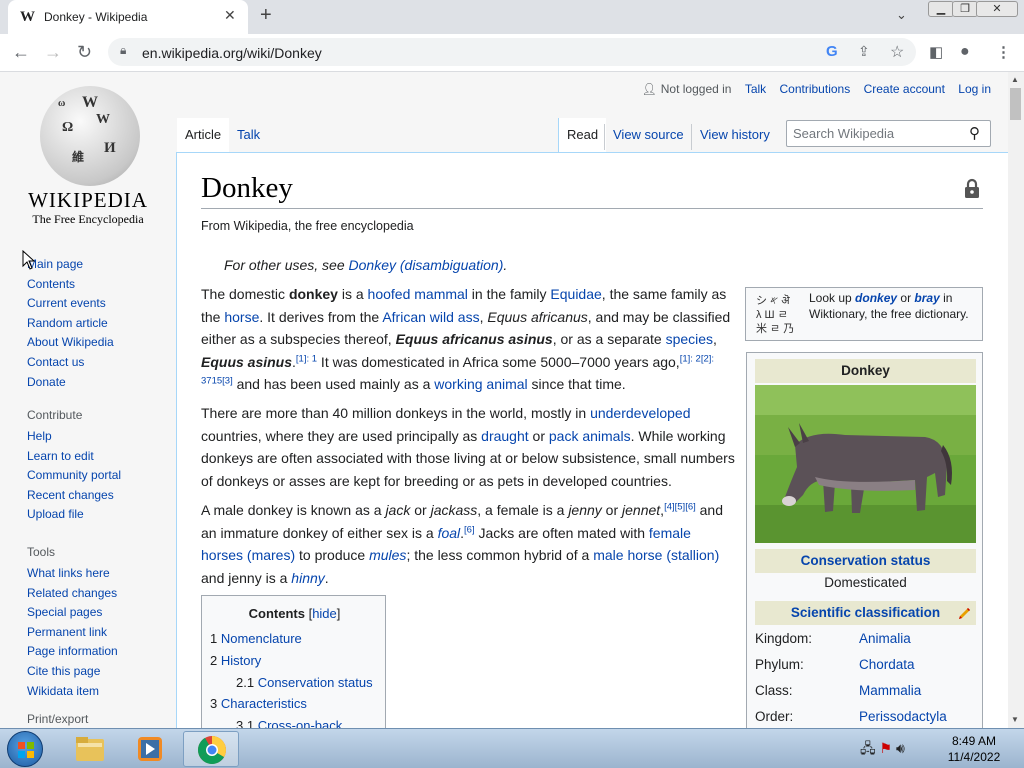  Describe the element at coordinates (897, 52) in the screenshot. I see `bookmark-star-icon: ☆` at that location.